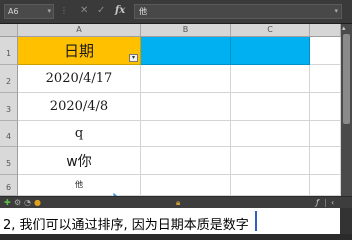 The image size is (352, 240). I want to click on formula-input: 他 ▾, so click(238, 11).